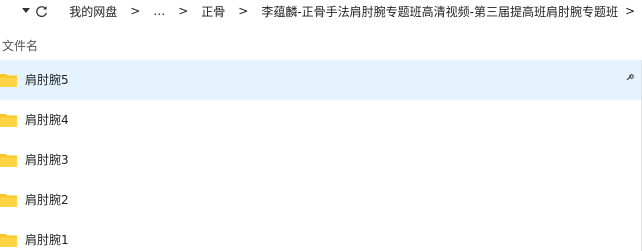 Image resolution: width=642 pixels, height=251 pixels. I want to click on column-header-label: 文件名, so click(20, 45).